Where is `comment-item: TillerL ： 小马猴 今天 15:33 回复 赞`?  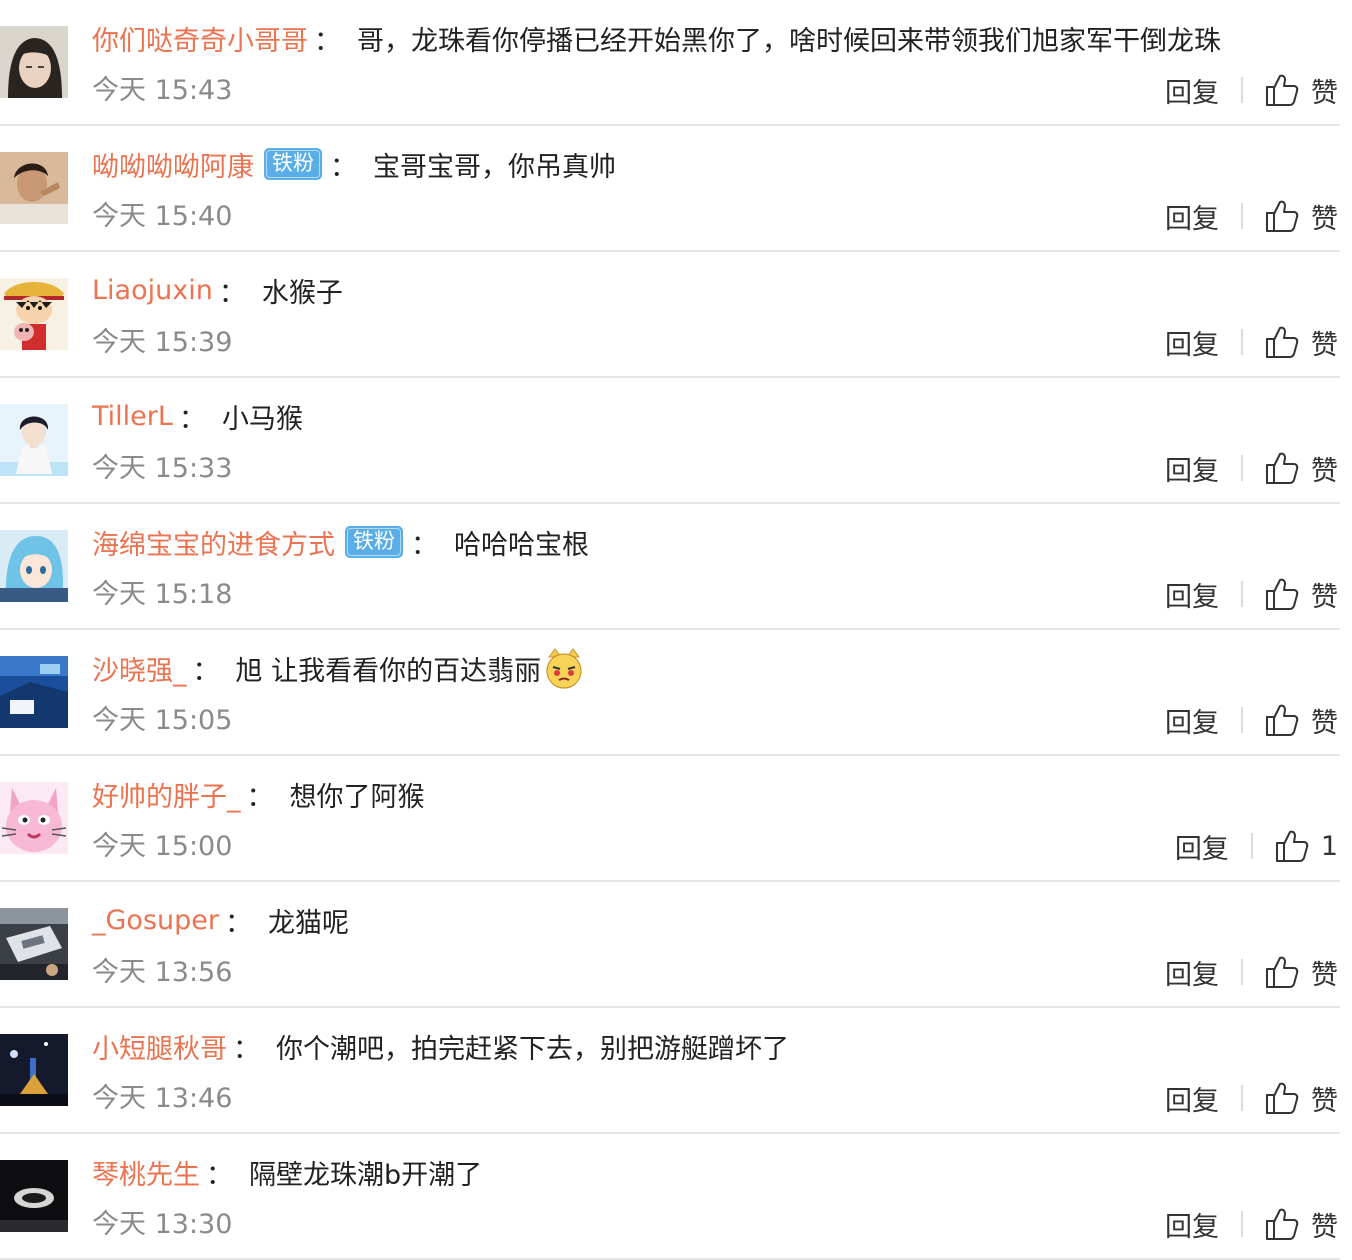
comment-item: TillerL ： 小马猴 今天 15:33 回复 赞 is located at coordinates (676, 441).